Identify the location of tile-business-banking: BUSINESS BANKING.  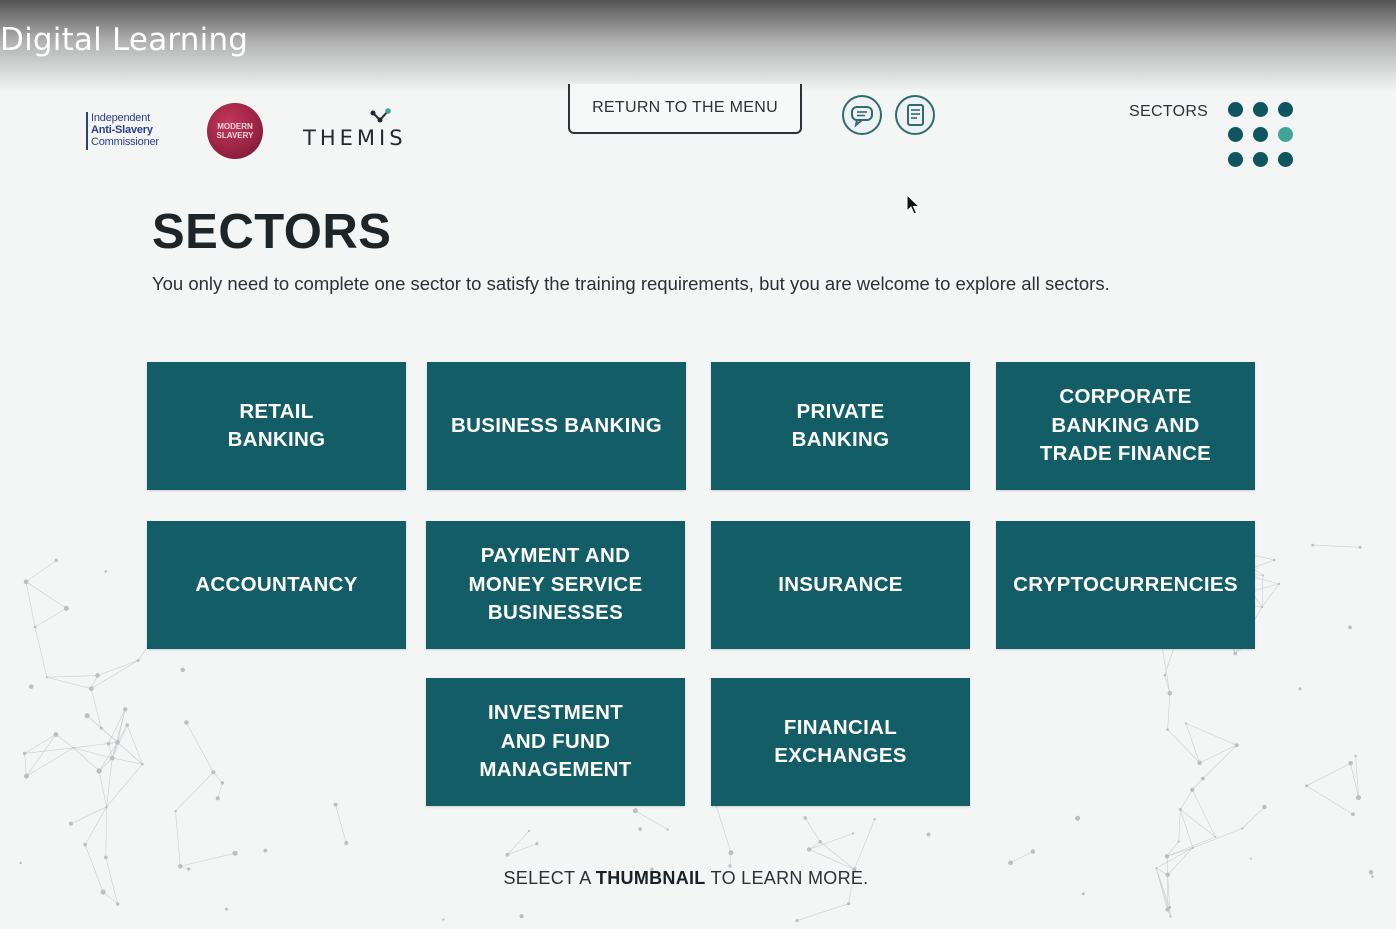
(556, 426).